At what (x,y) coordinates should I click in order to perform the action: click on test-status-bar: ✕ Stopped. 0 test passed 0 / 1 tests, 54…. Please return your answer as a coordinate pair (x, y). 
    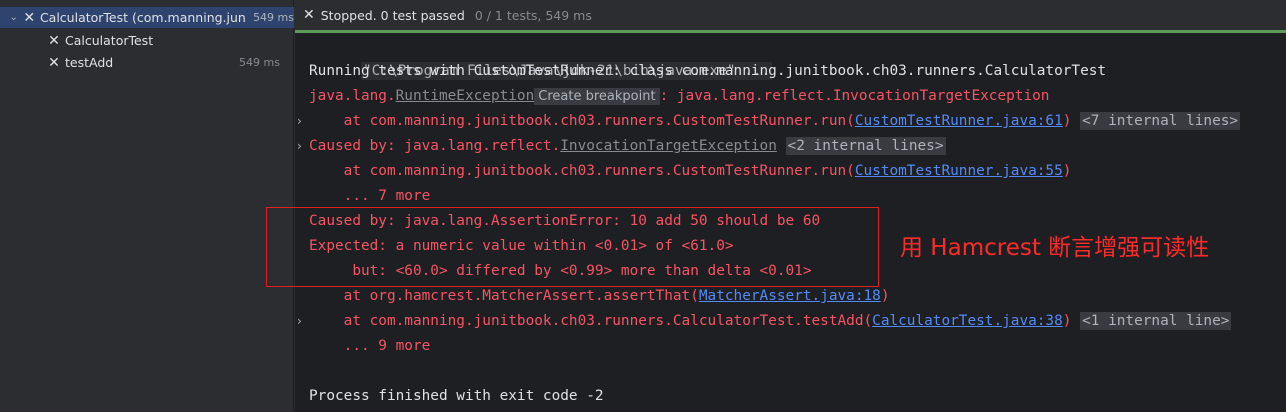
    Looking at the image, I should click on (790, 15).